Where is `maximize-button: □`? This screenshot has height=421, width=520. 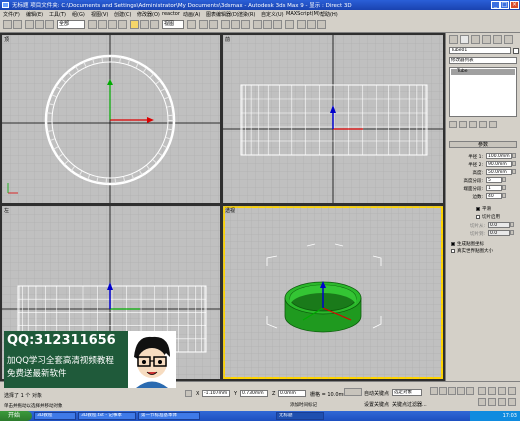
maximize-button: □ is located at coordinates (504, 5).